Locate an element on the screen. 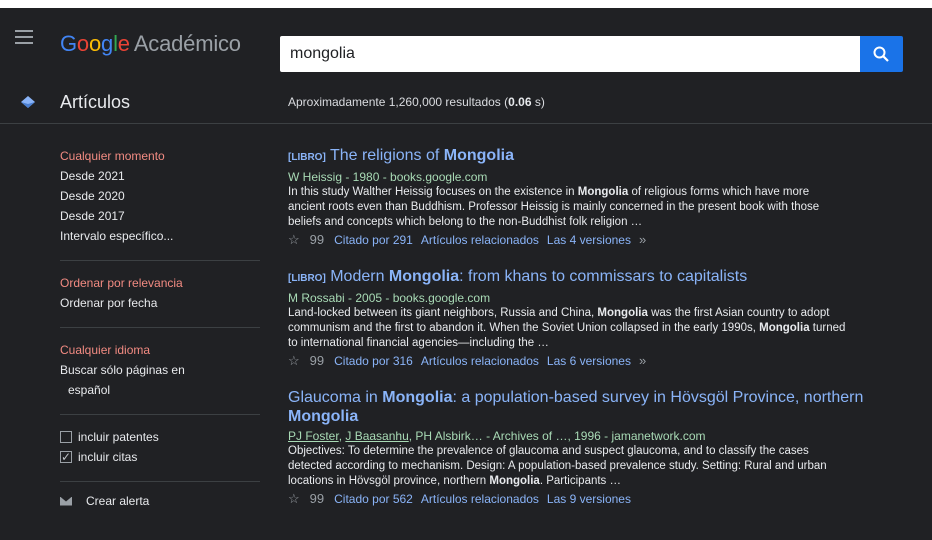  result-meta: M Rossabi - 2005 - books.google.com is located at coordinates (389, 298).